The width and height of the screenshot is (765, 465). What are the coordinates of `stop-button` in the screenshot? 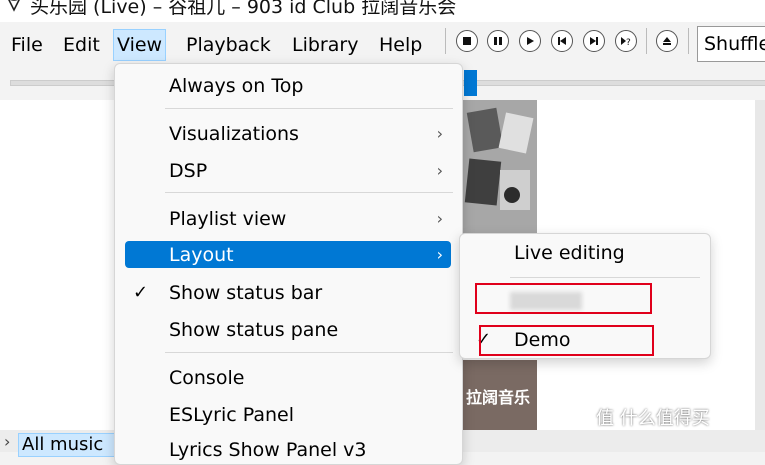 It's located at (467, 41).